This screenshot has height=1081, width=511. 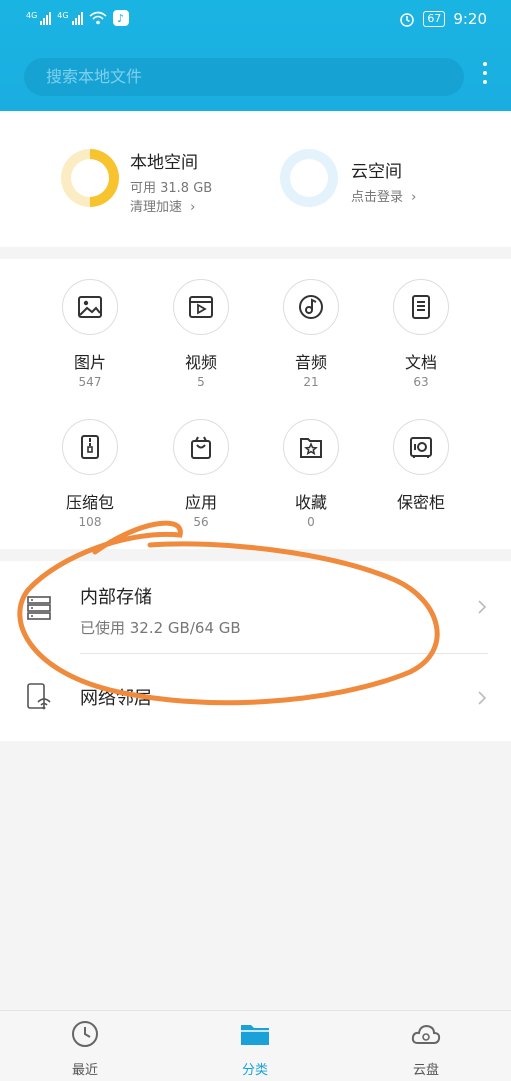 I want to click on clock-time: 9:20, so click(x=470, y=19).